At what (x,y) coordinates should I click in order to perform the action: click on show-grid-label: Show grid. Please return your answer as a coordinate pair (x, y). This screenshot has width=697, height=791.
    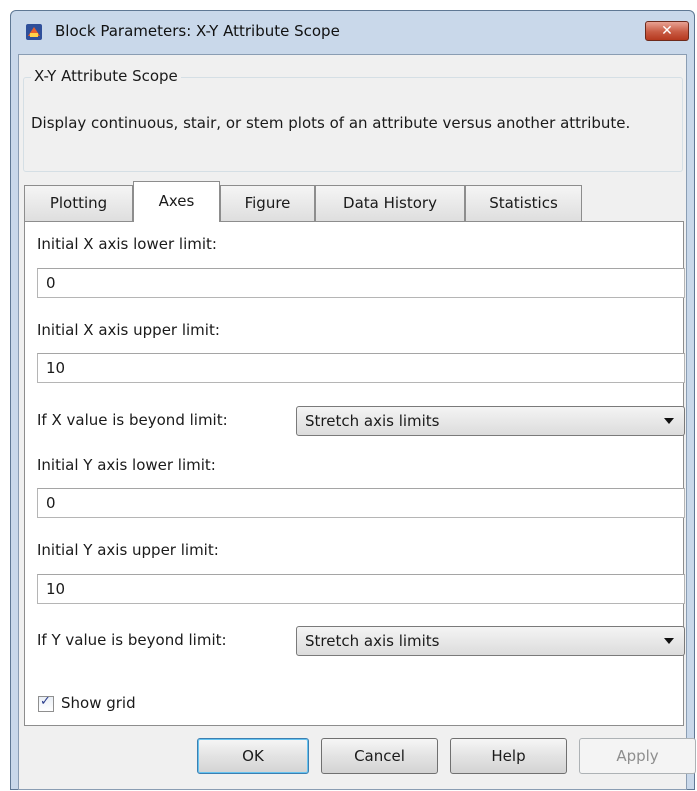
    Looking at the image, I should click on (98, 703).